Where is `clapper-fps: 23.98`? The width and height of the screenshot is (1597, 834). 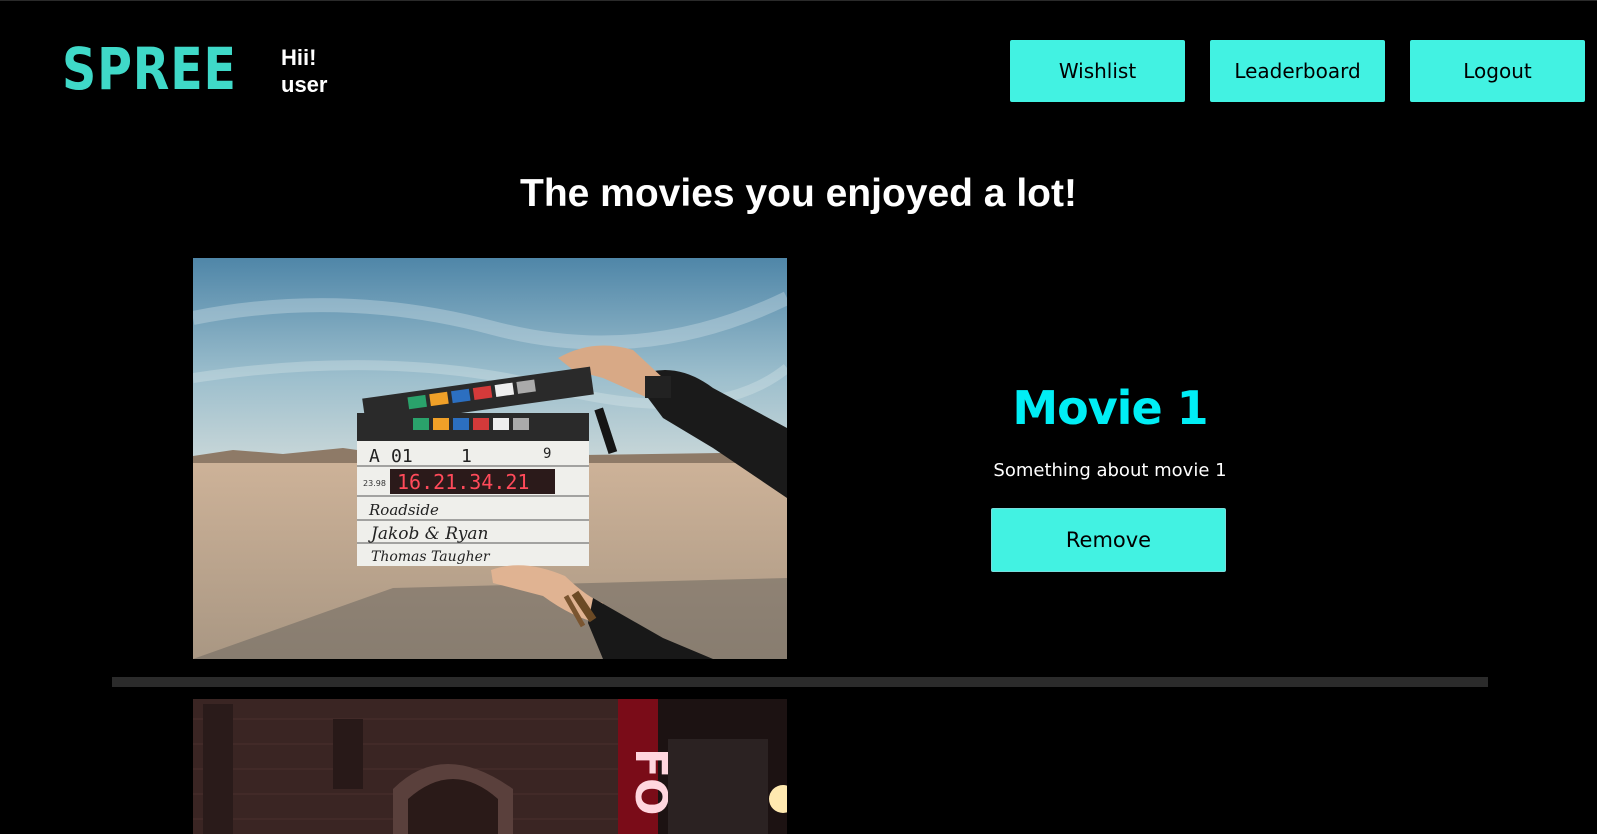 clapper-fps: 23.98 is located at coordinates (374, 483).